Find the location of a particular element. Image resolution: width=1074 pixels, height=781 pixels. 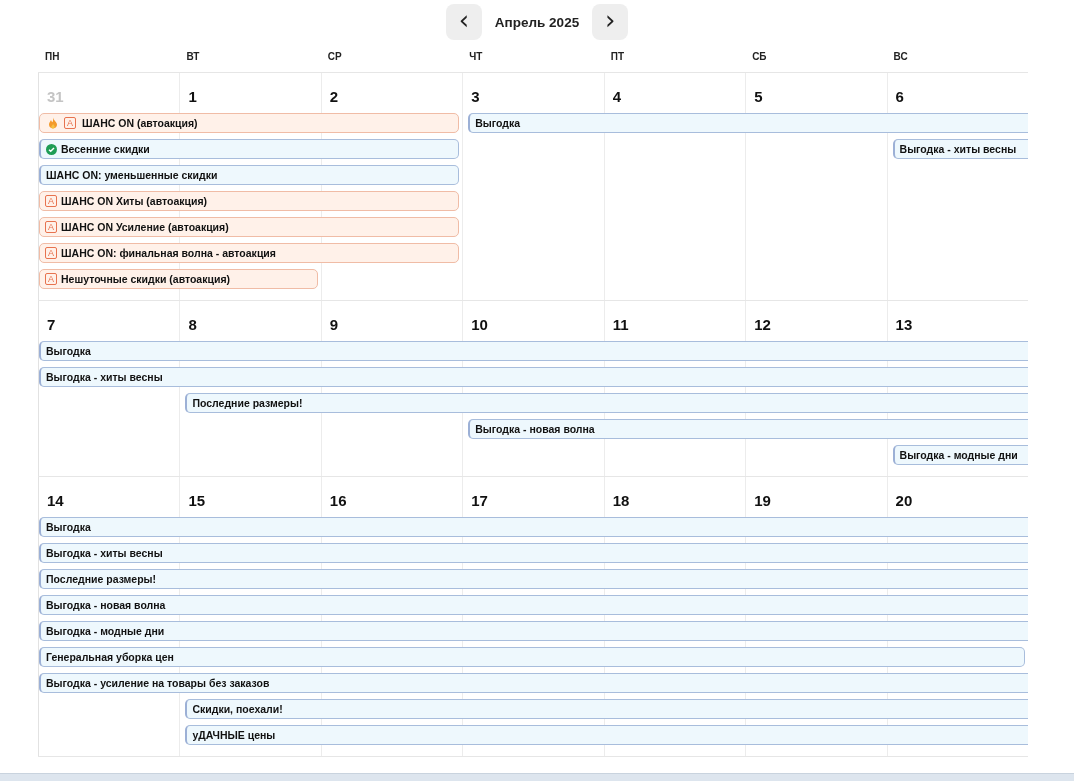

day-number: 19 is located at coordinates (762, 500).